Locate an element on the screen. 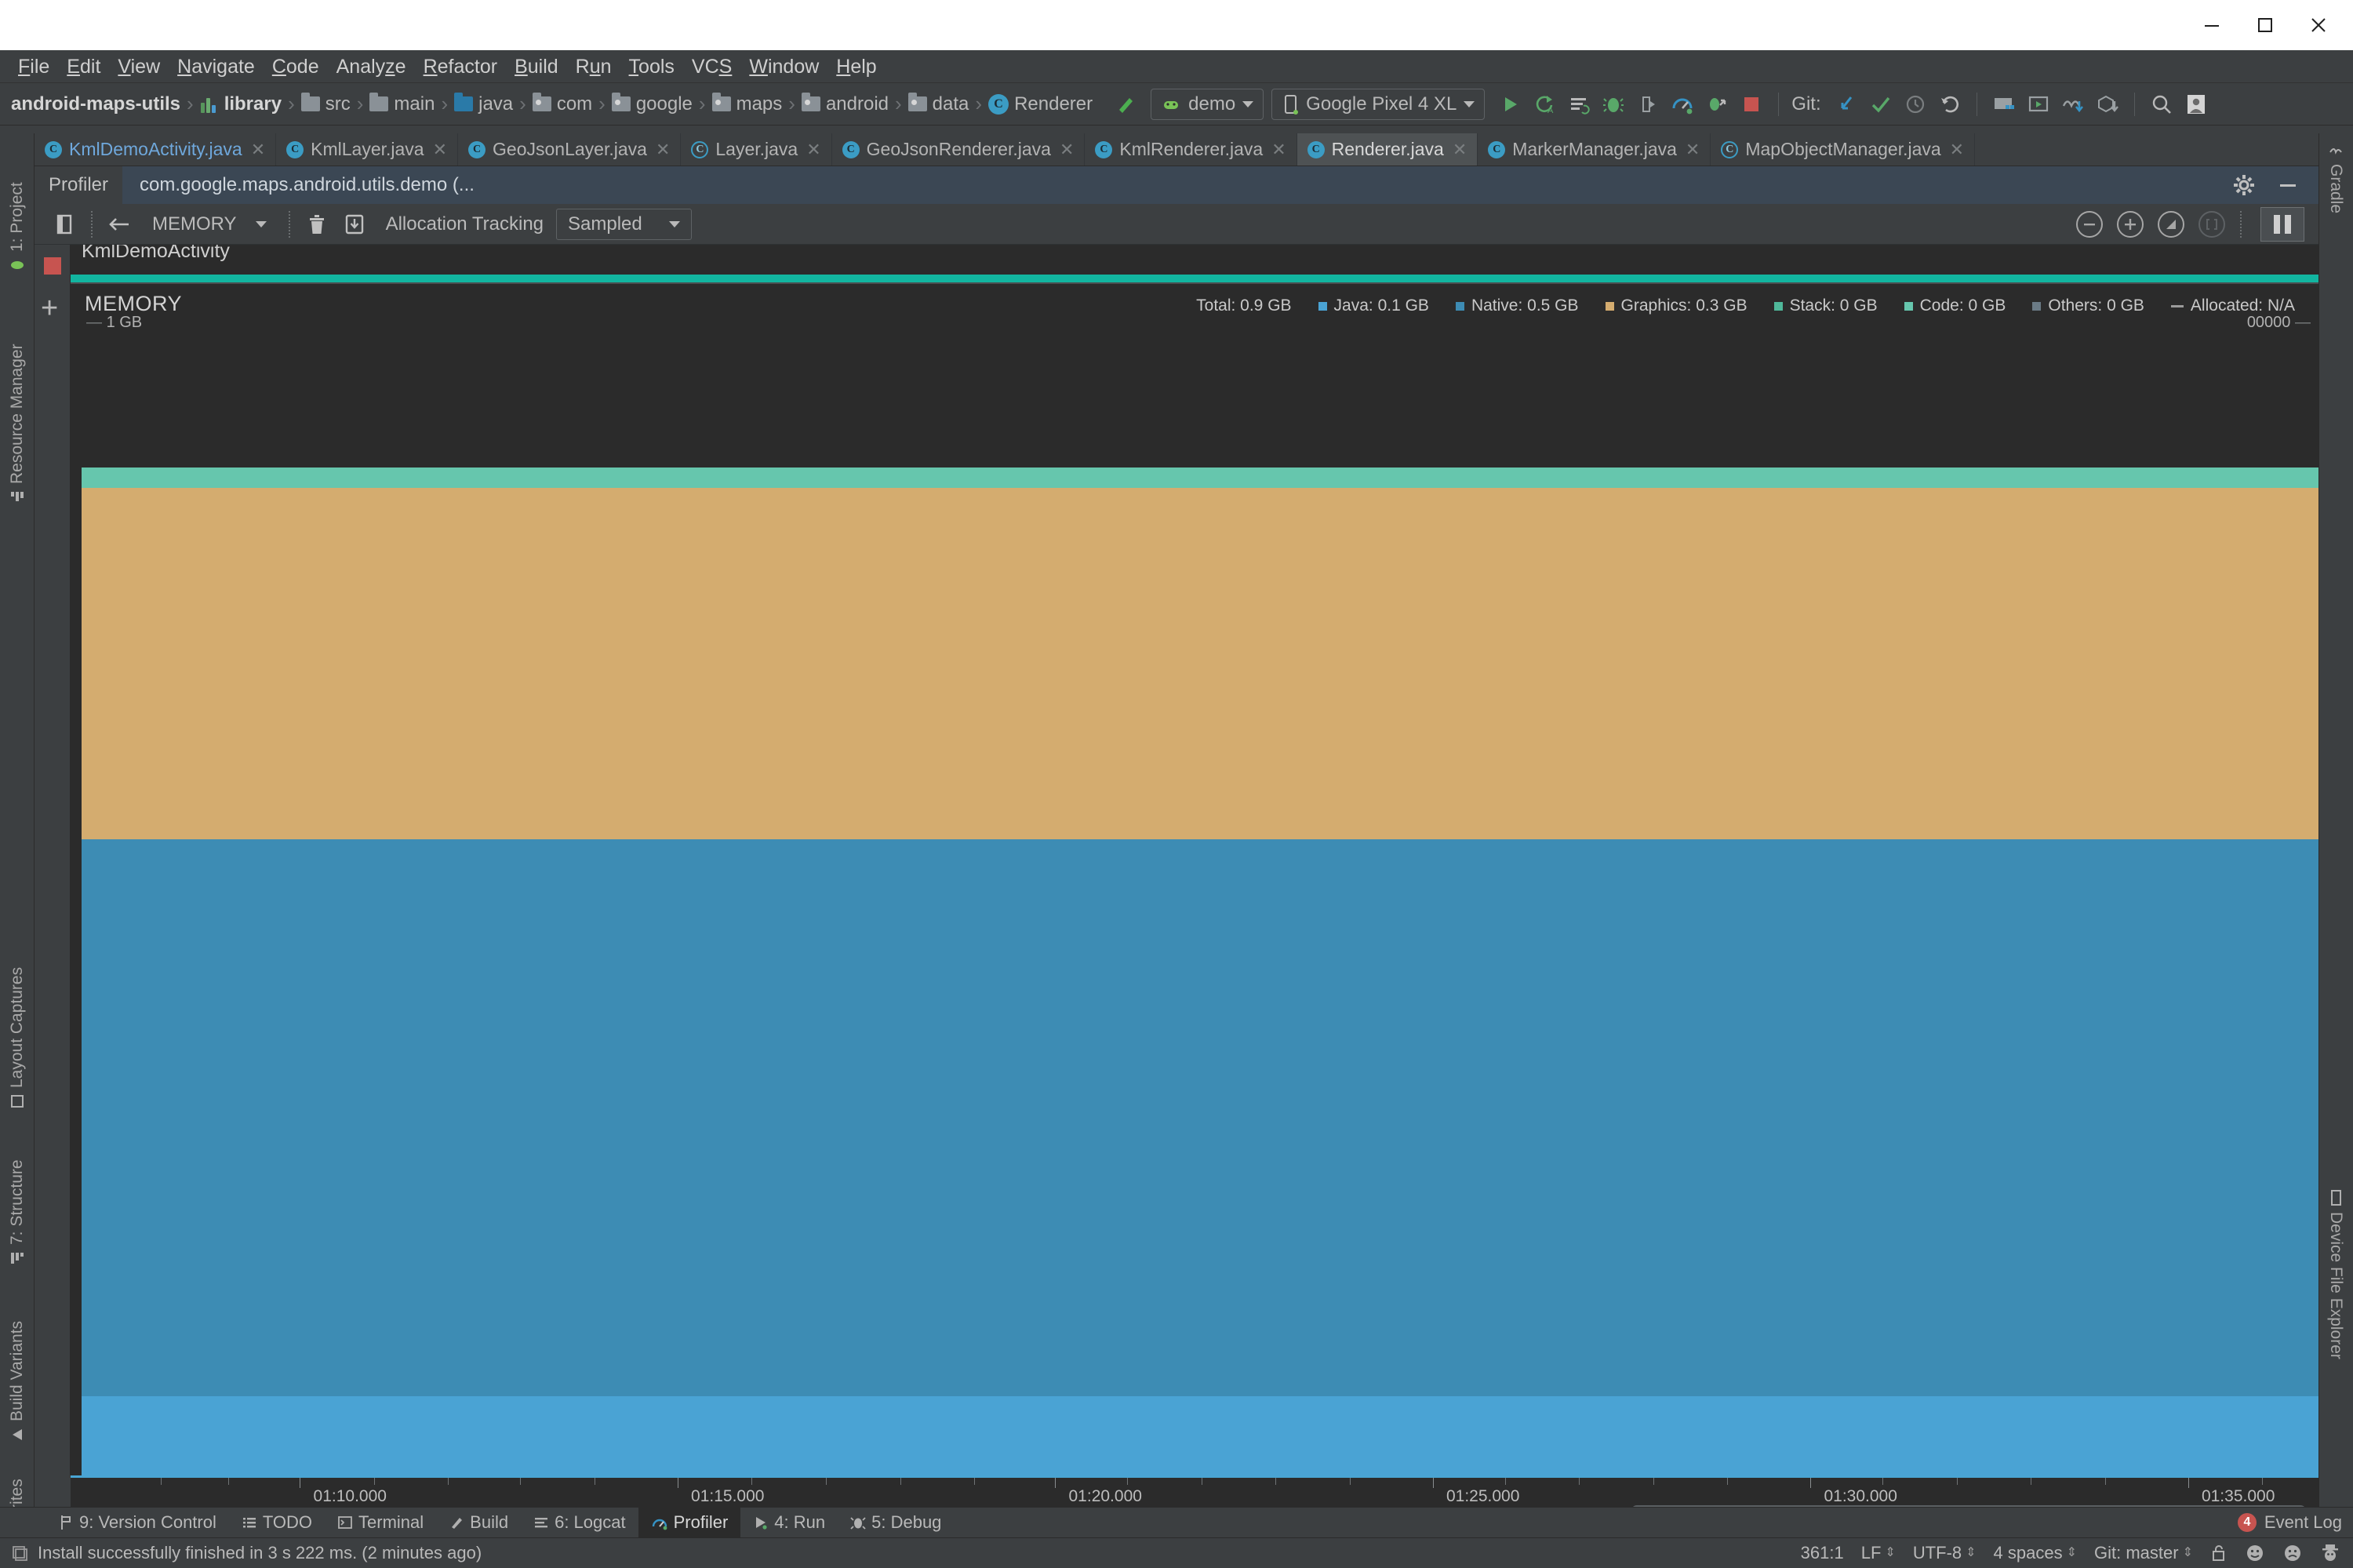 The height and width of the screenshot is (1568, 2353). search-everywhere-icon is located at coordinates (2161, 104).